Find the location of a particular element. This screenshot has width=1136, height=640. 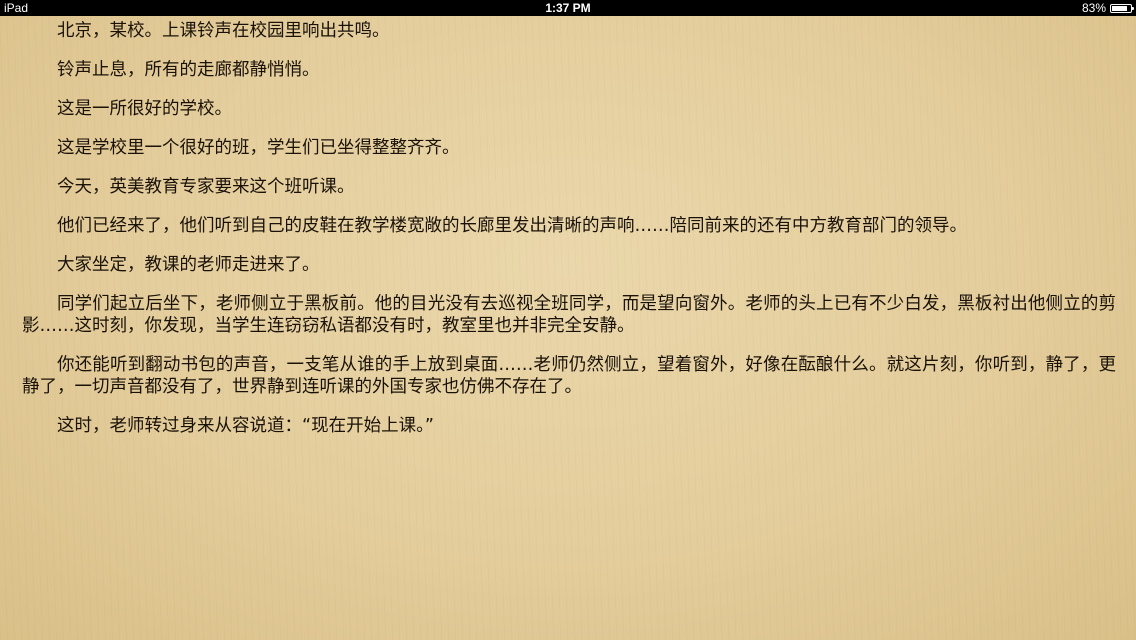

battery-fill is located at coordinates (1119, 8).